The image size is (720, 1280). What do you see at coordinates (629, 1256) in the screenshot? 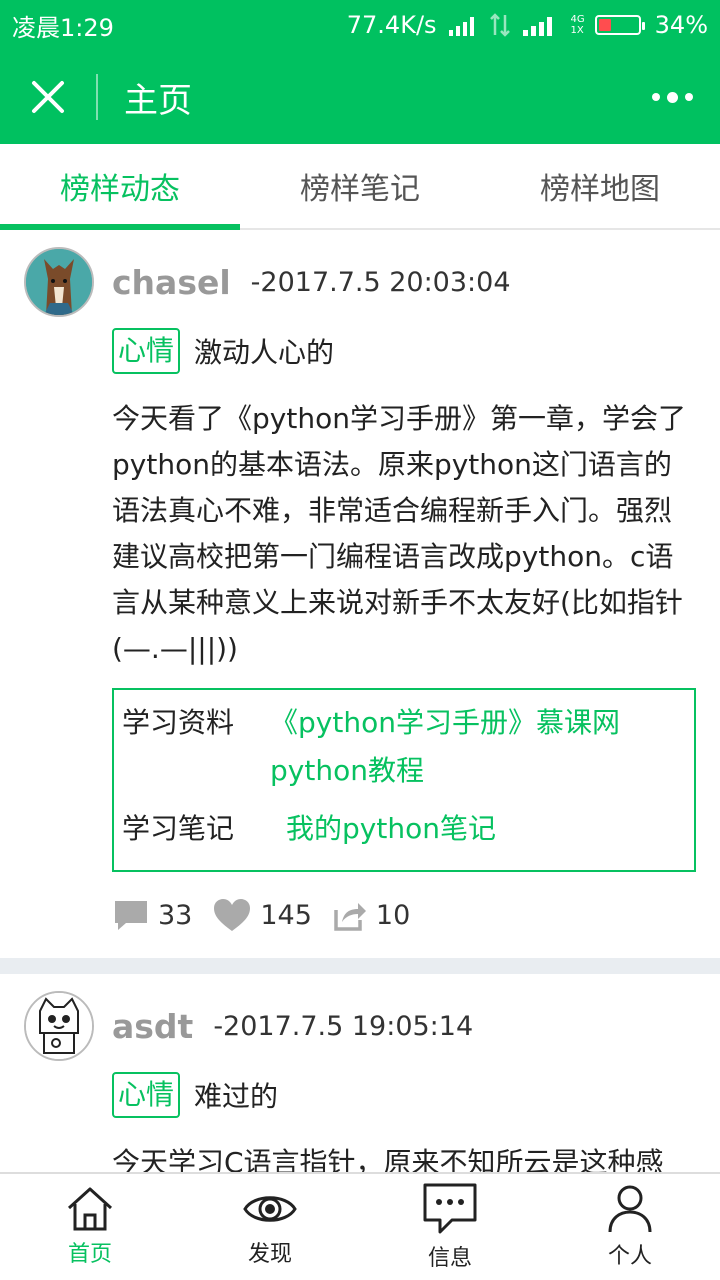
I see `nav-profile-label: 个人` at bounding box center [629, 1256].